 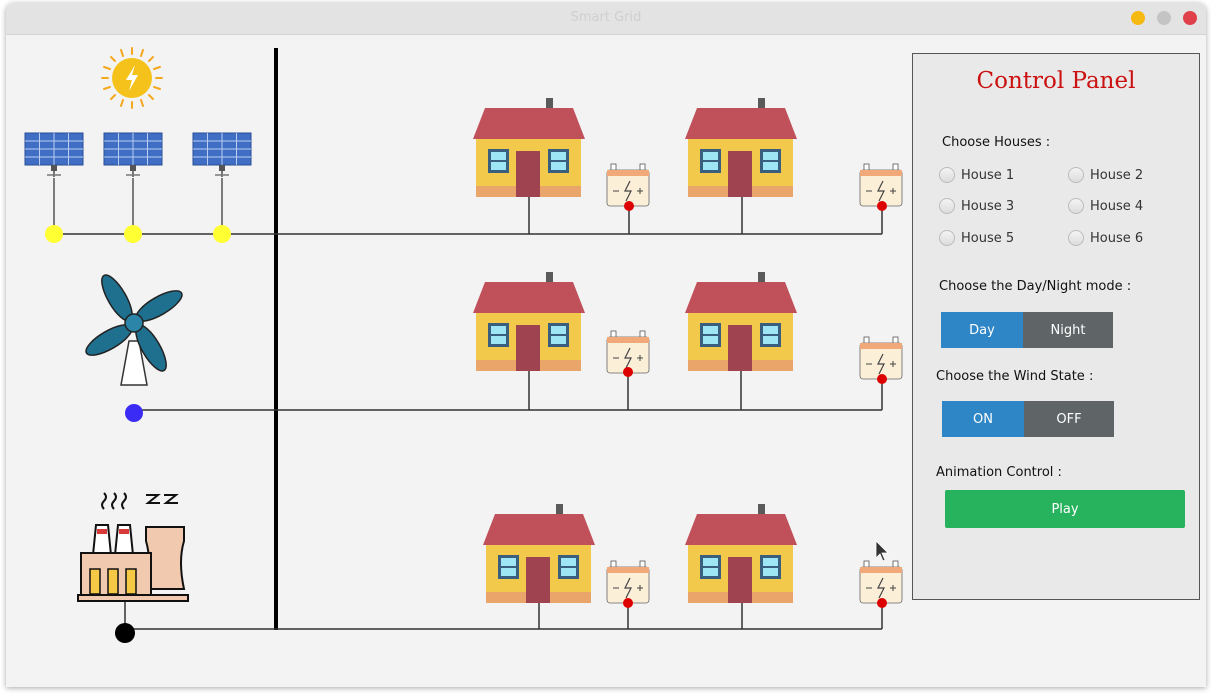 What do you see at coordinates (132, 78) in the screenshot?
I see `sun-icon` at bounding box center [132, 78].